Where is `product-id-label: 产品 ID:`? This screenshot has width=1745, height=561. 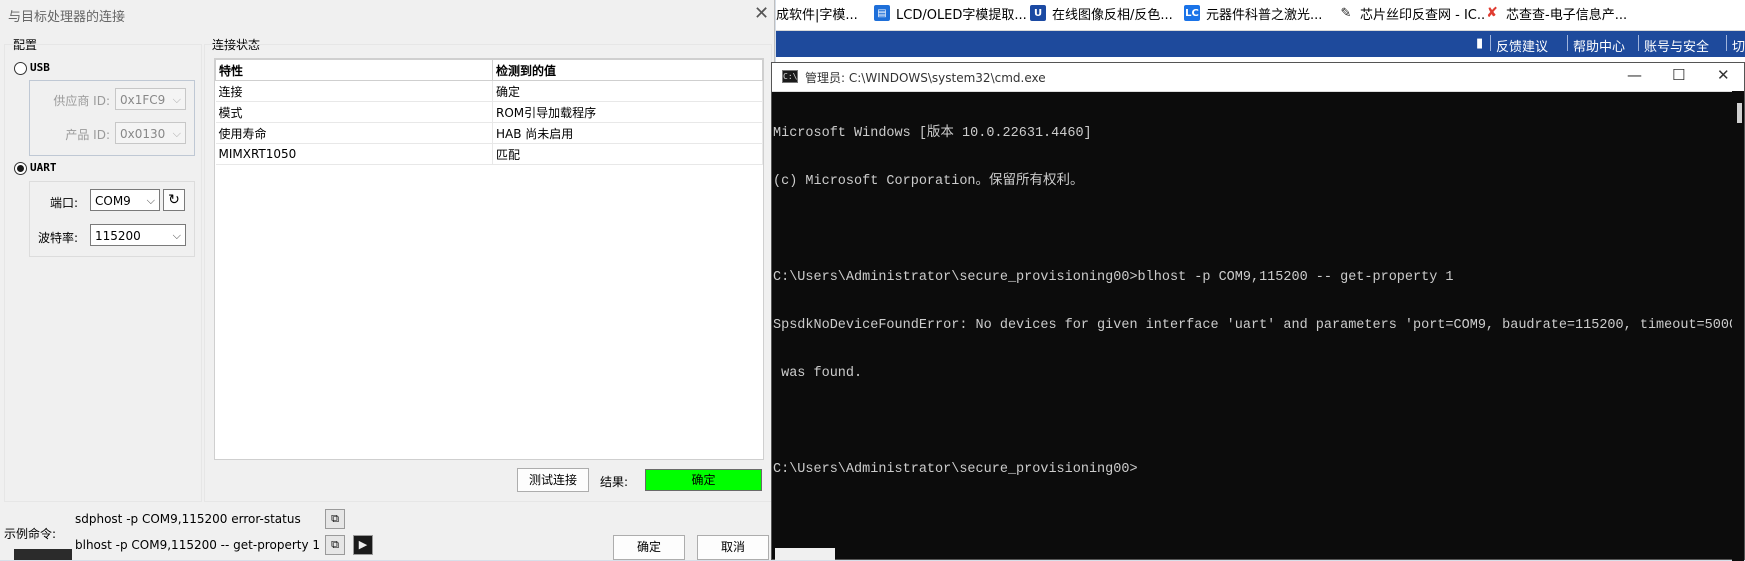 product-id-label: 产品 ID: is located at coordinates (87, 135).